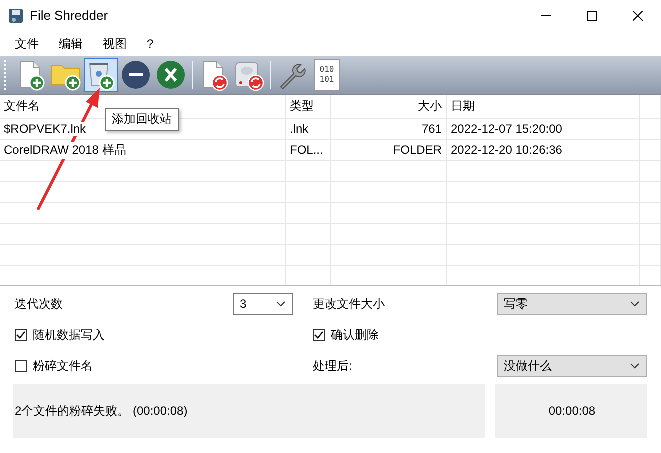 This screenshot has height=453, width=661. What do you see at coordinates (27, 44) in the screenshot?
I see `menu-item: 文件` at bounding box center [27, 44].